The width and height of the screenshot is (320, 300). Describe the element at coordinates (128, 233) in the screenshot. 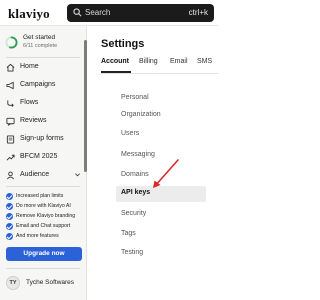

I see `settings-item-label: Tags` at that location.